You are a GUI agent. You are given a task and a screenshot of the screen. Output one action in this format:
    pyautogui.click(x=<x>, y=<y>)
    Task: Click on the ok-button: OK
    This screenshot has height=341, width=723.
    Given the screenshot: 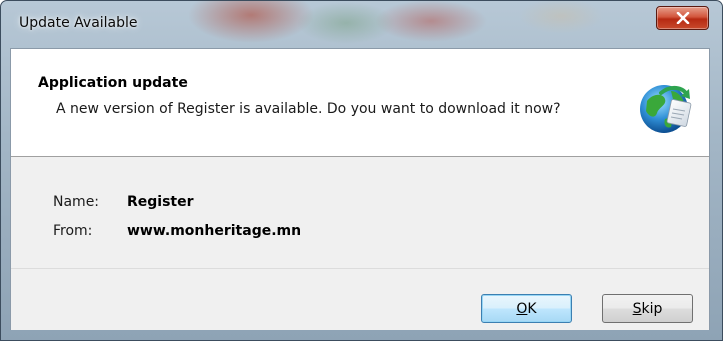 What is the action you would take?
    pyautogui.click(x=526, y=308)
    